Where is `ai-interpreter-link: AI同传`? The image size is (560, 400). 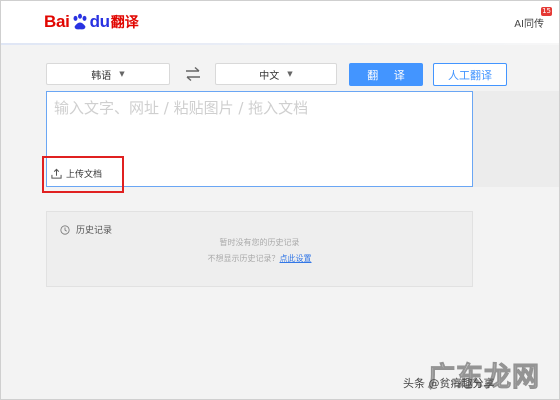
ai-interpreter-link: AI同传 is located at coordinates (529, 22).